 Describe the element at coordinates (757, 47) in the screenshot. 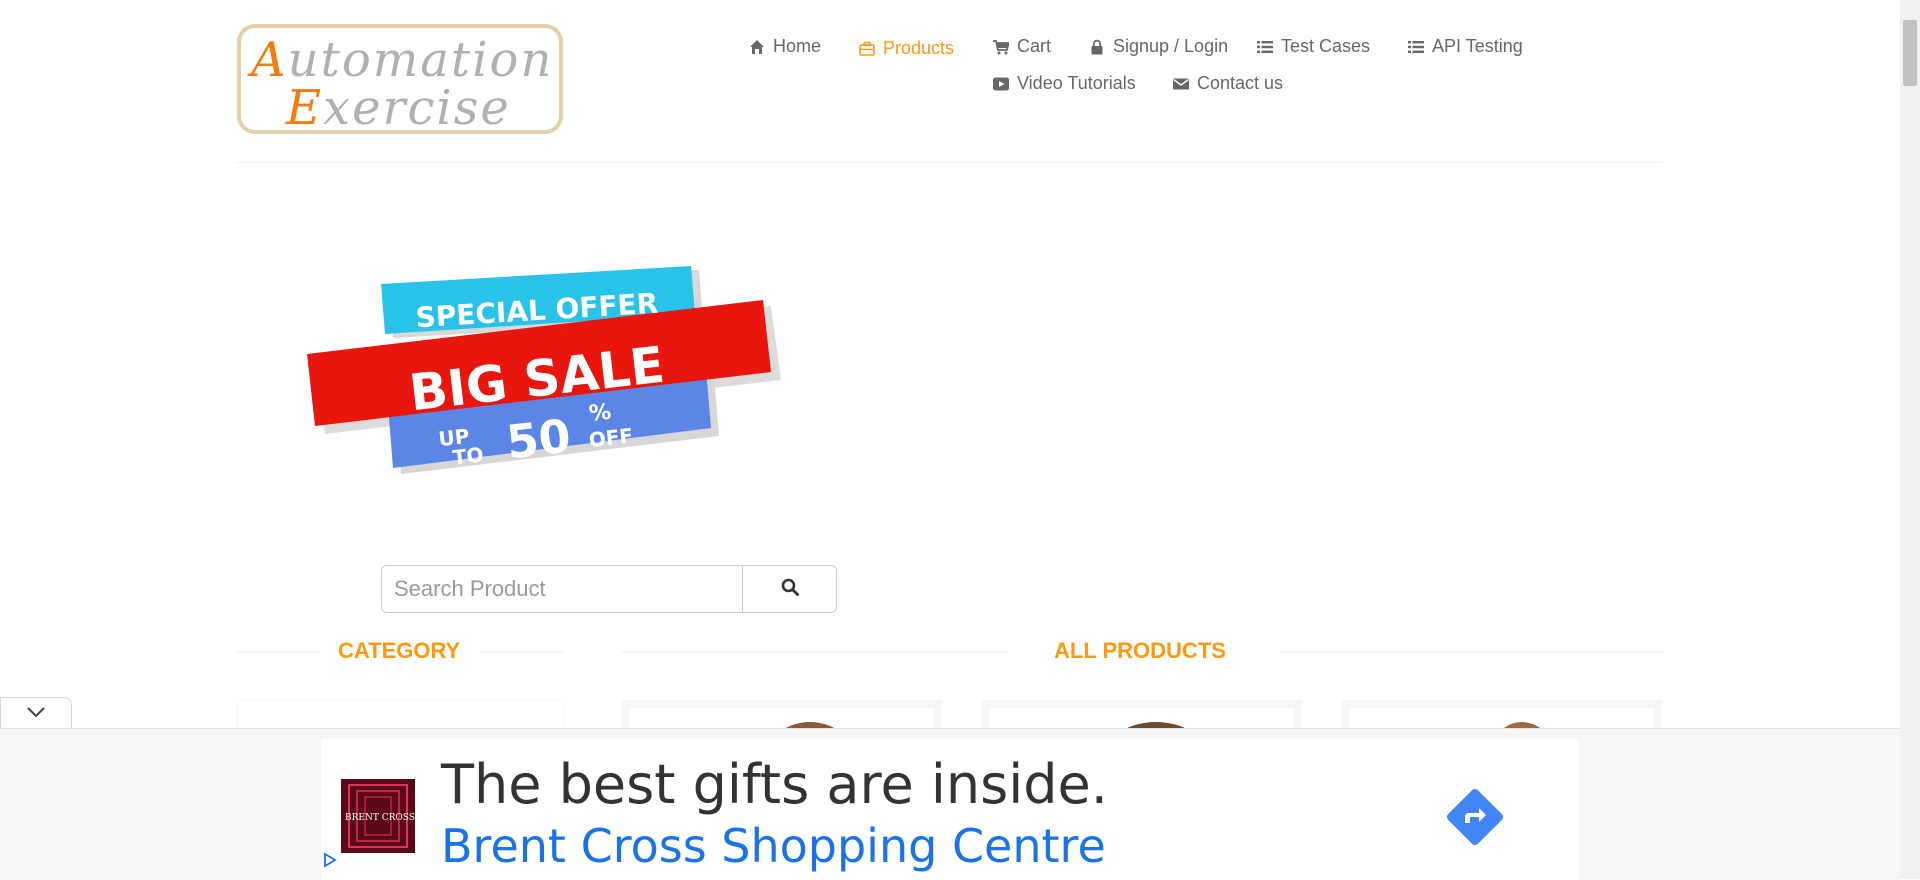

I see `home-icon` at that location.